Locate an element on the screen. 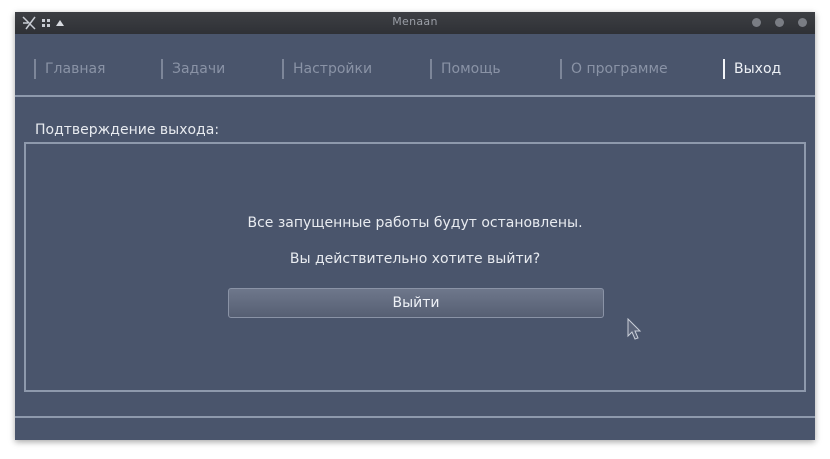  close-icon is located at coordinates (802, 22).